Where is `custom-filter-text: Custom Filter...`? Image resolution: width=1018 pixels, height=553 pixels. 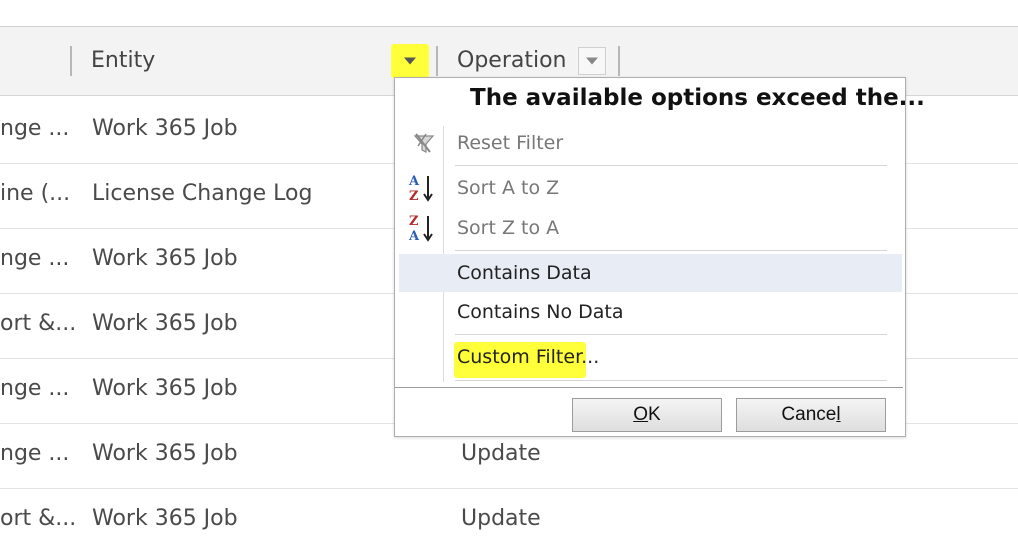 custom-filter-text: Custom Filter... is located at coordinates (528, 357).